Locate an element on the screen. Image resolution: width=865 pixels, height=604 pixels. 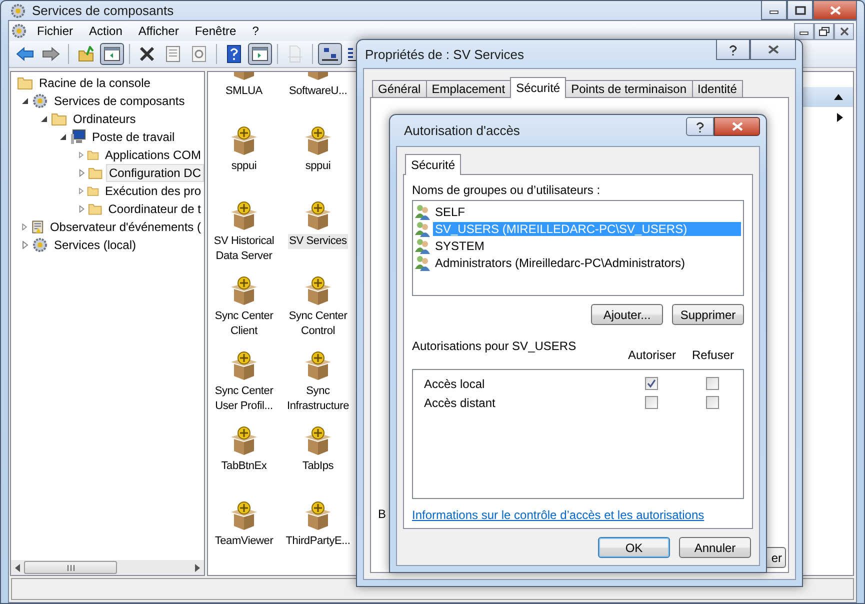
hidden-text: B is located at coordinates (382, 514).